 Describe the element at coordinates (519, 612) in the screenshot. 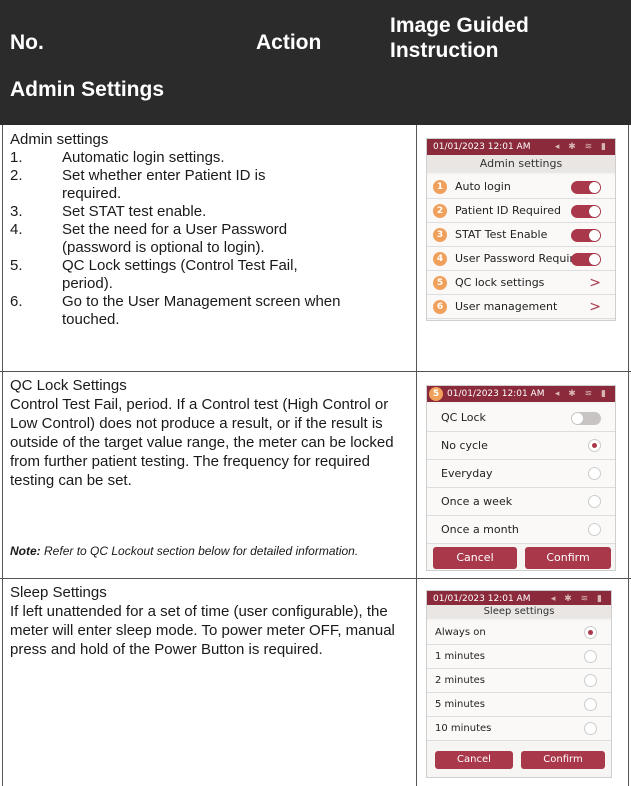

I see `screen-title: Sleep settings` at that location.